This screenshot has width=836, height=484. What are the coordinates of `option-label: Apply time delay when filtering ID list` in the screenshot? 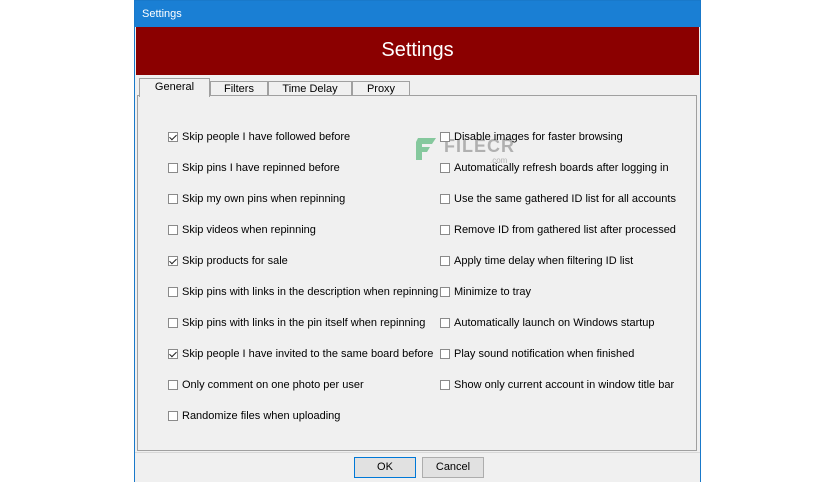 It's located at (544, 261).